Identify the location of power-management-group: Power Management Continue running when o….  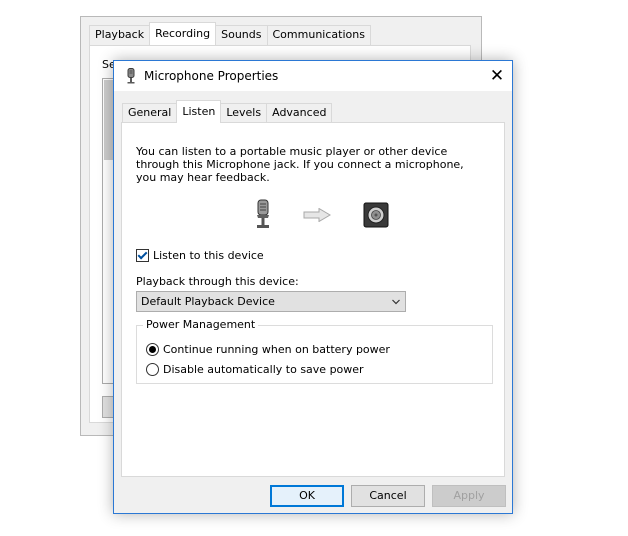
(314, 351).